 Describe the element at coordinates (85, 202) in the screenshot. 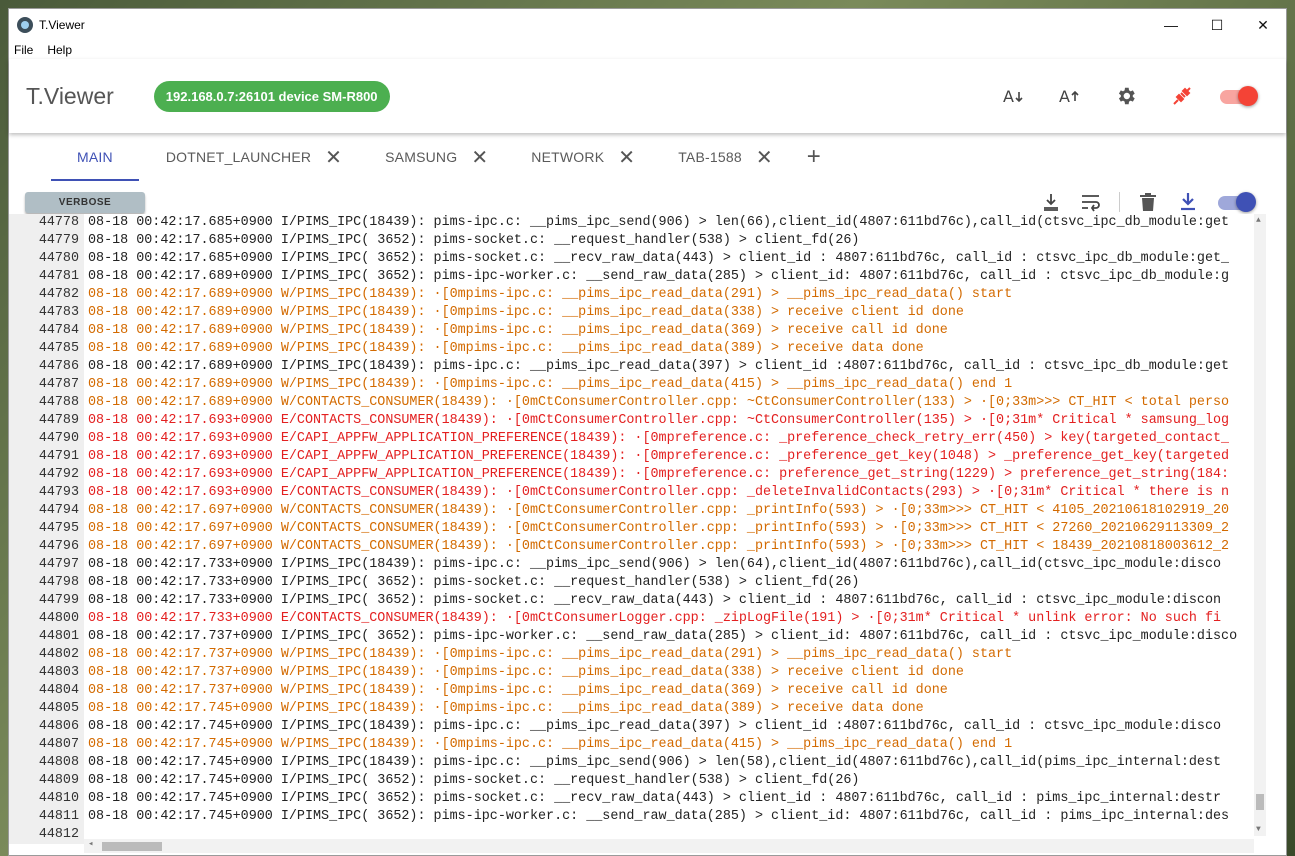

I see `verbose-level-button: VERBOSE` at that location.